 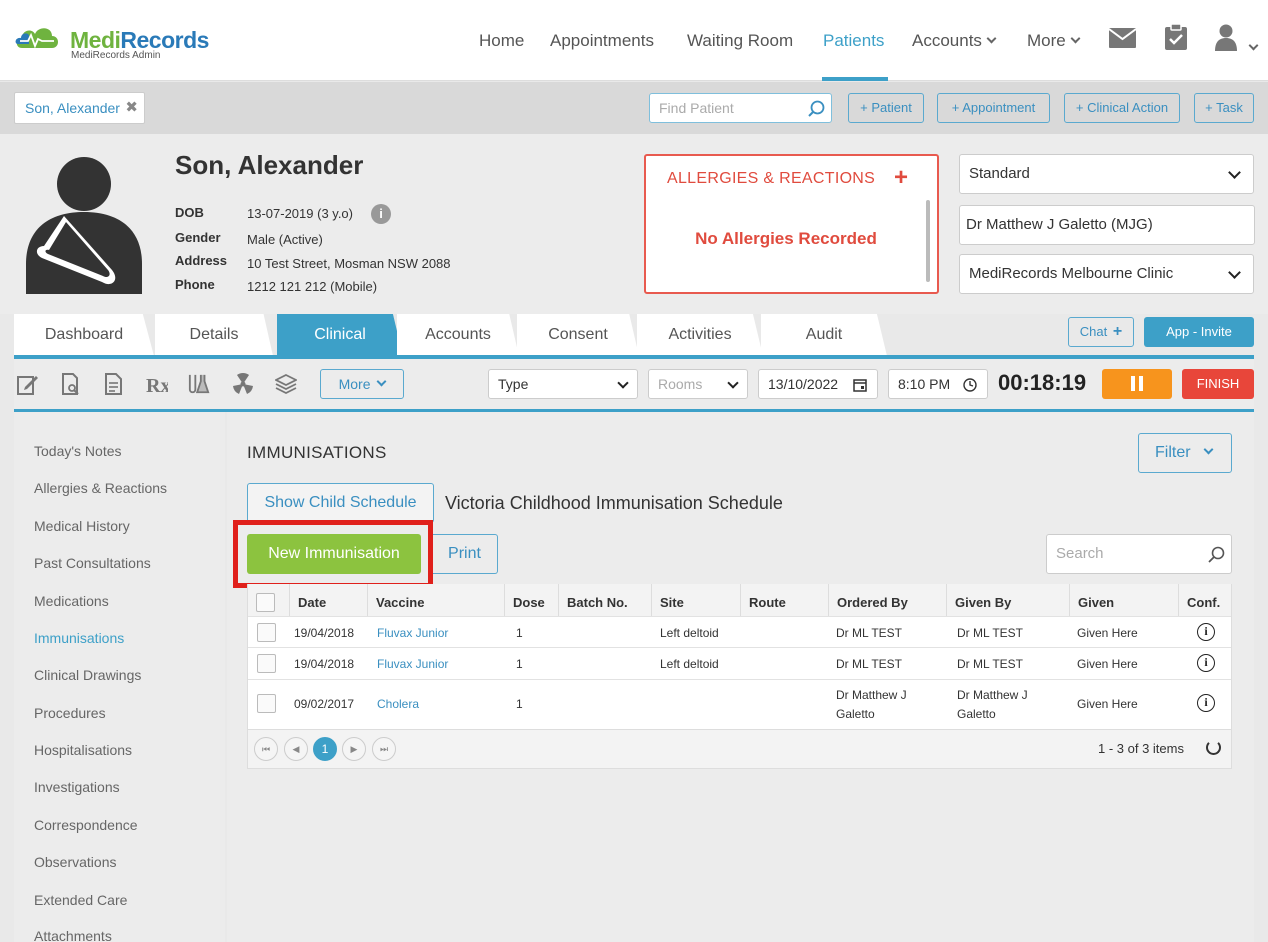 I want to click on mail-icon, so click(x=1122, y=38).